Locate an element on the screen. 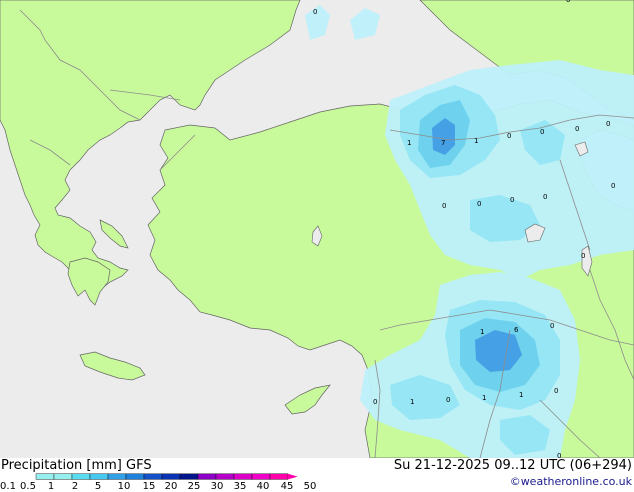 Image resolution: width=634 pixels, height=492 pixels. scale-tick-label: 45 is located at coordinates (287, 486).